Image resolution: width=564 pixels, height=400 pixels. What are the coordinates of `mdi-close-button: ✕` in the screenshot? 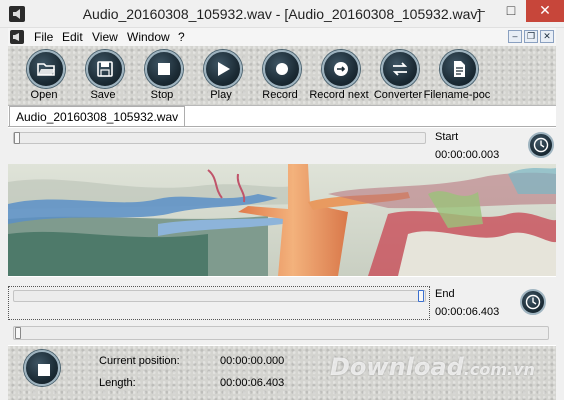 It's located at (547, 36).